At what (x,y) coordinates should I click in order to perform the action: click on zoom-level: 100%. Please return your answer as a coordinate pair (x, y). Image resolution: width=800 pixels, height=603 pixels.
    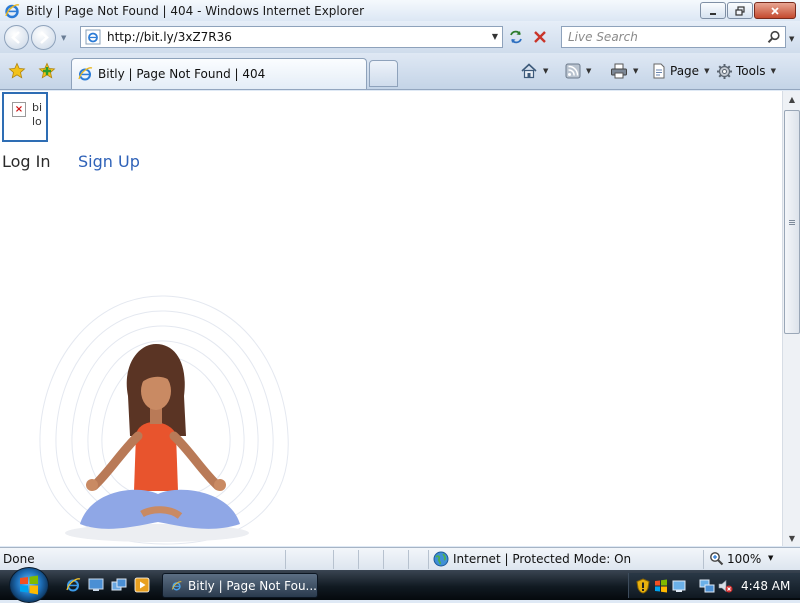
    Looking at the image, I should click on (744, 558).